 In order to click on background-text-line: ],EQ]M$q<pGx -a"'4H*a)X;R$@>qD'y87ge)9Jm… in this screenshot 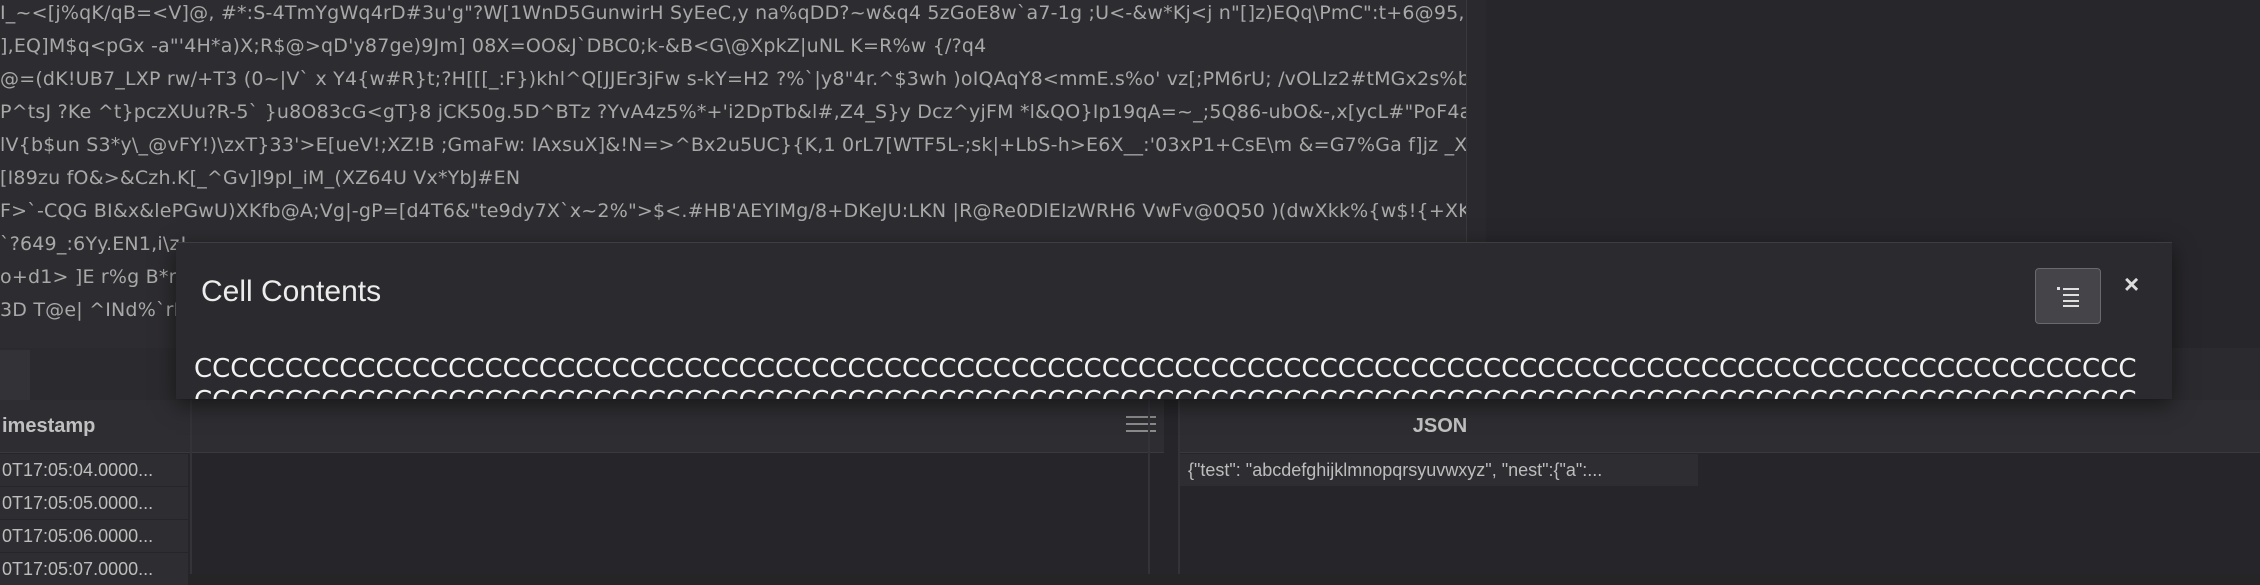, I will do `click(493, 46)`.